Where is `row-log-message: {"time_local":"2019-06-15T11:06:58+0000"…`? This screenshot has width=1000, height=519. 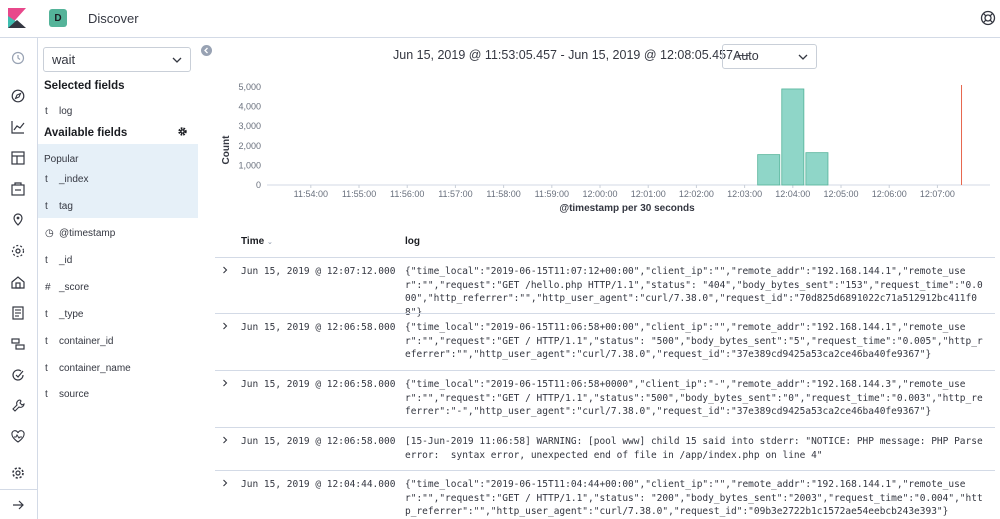
row-log-message: {"time_local":"2019-06-15T11:06:58+0000"… is located at coordinates (694, 398).